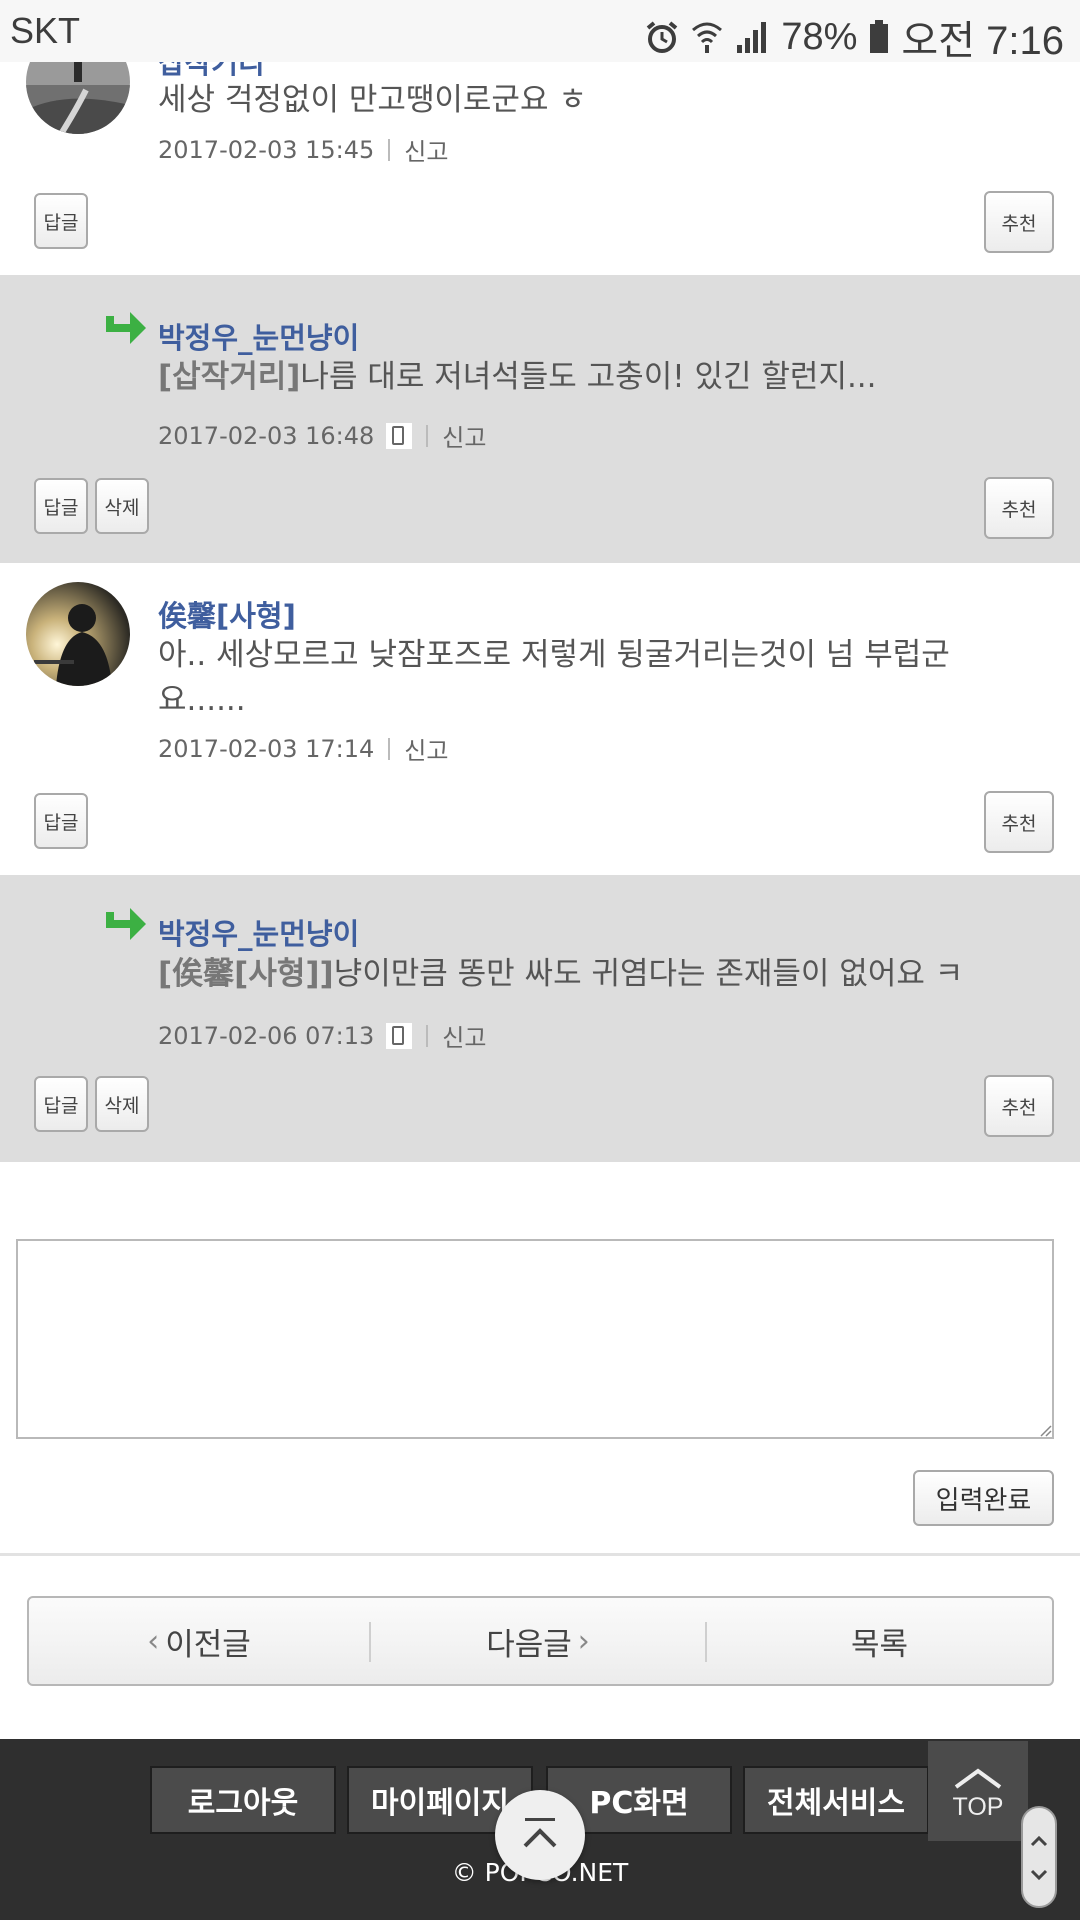 The image size is (1080, 1920). I want to click on status-bar: SKT 78% 오전 7:16, so click(540, 31).